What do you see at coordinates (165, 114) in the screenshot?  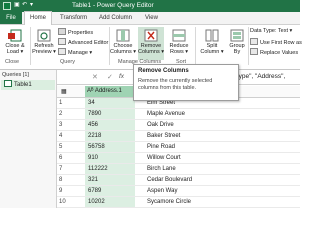 I see `address2-cell: Maple Avenue` at bounding box center [165, 114].